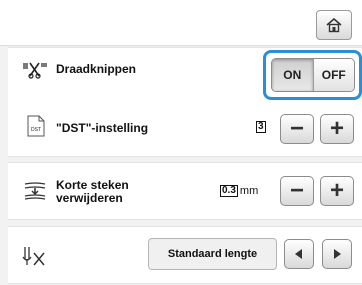 This screenshot has height=285, width=362. Describe the element at coordinates (297, 191) in the screenshot. I see `short-stitches-decrease-button: −` at that location.